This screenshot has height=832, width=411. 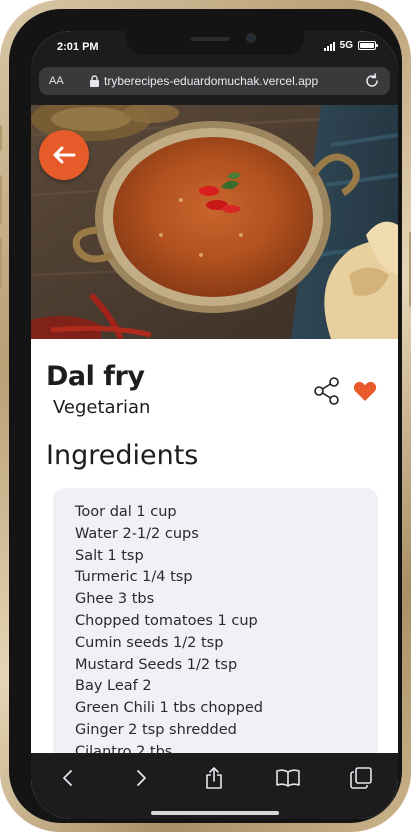 I want to click on status-time: 2:01 PM, so click(x=78, y=47).